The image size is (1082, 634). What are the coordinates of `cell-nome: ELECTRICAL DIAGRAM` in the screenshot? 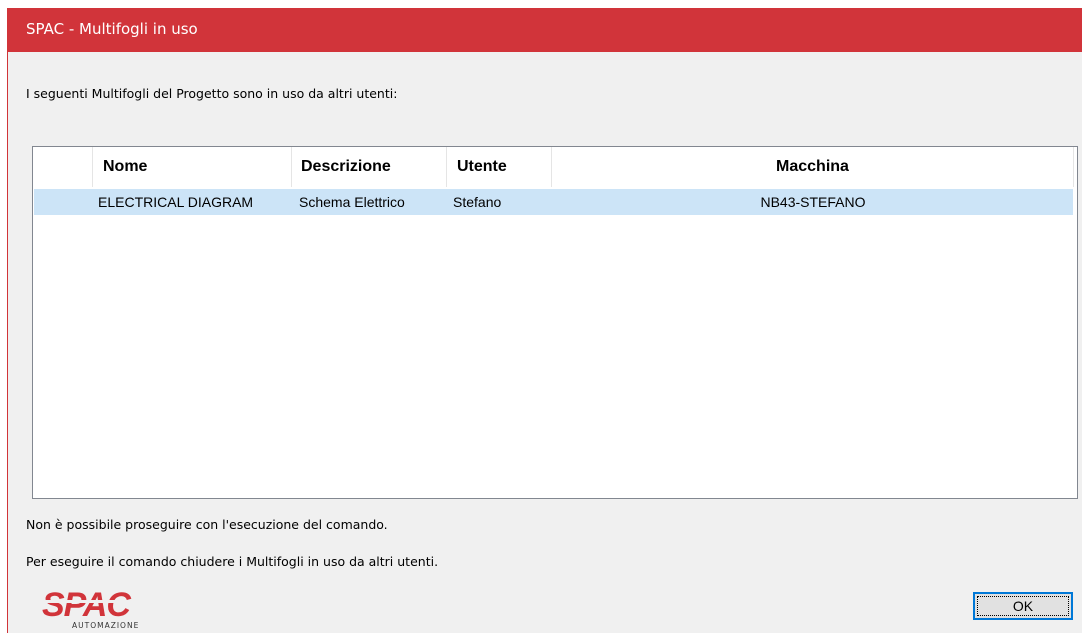 It's located at (176, 202).